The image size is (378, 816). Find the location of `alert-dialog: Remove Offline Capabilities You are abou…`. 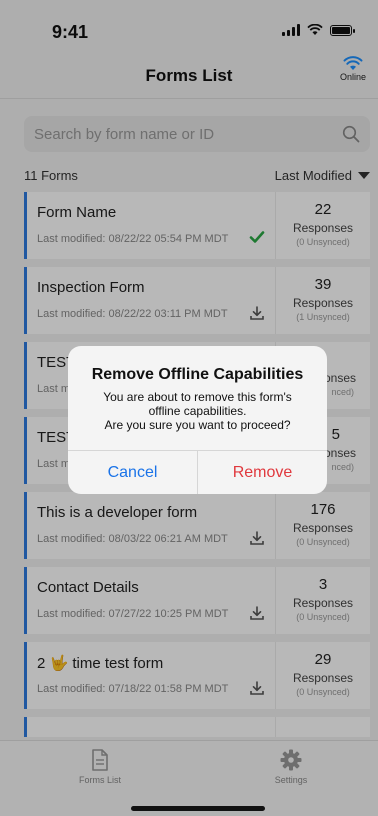

alert-dialog: Remove Offline Capabilities You are abou… is located at coordinates (197, 420).